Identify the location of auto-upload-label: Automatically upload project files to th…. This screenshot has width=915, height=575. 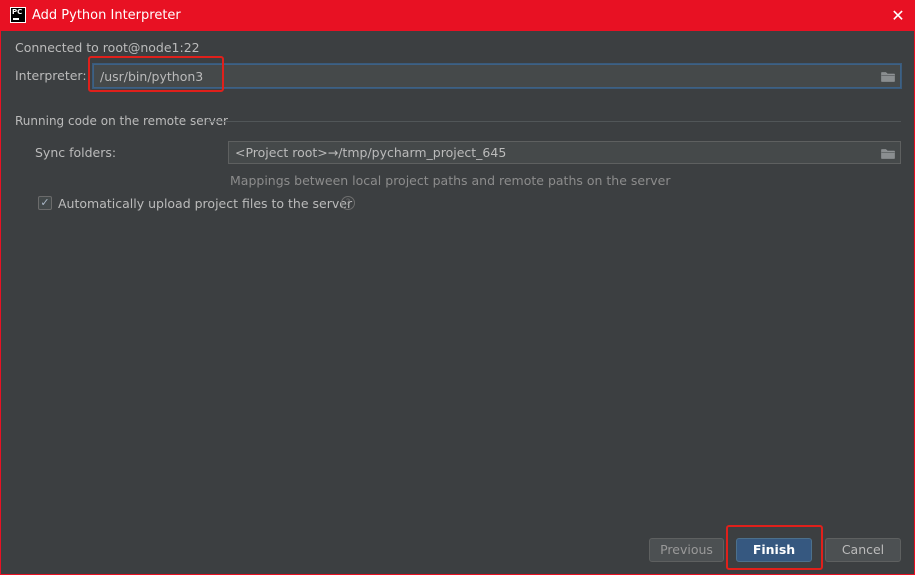
(205, 203).